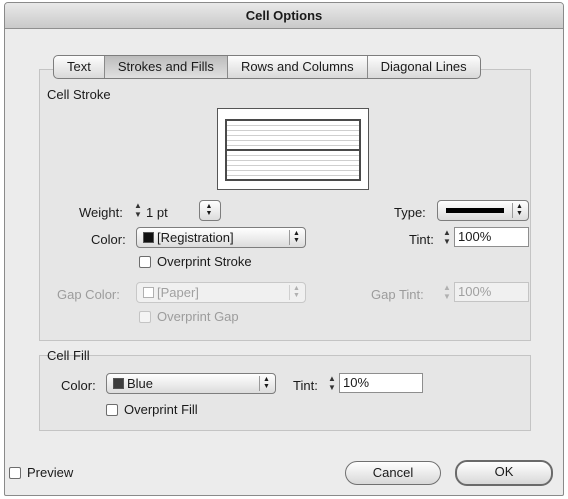 The height and width of the screenshot is (499, 568). Describe the element at coordinates (166, 67) in the screenshot. I see `tab-strokes-and-fills: Strokes and Fills` at that location.